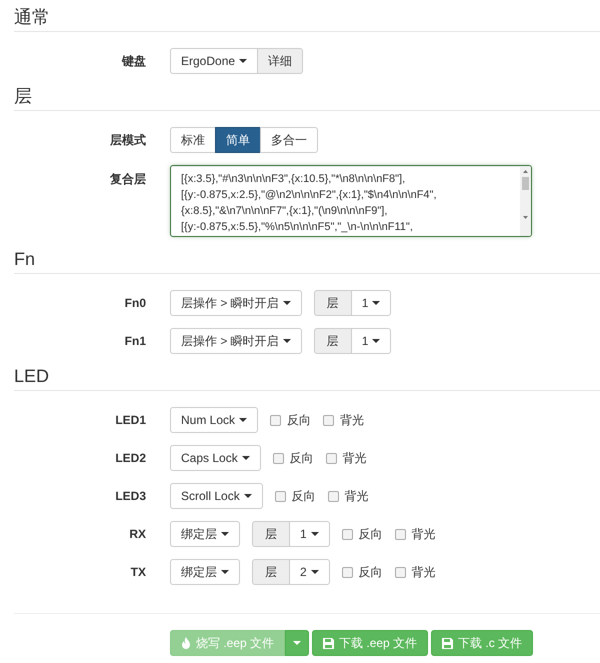  What do you see at coordinates (214, 61) in the screenshot?
I see `keyboard-dropdown: ErgoDone` at bounding box center [214, 61].